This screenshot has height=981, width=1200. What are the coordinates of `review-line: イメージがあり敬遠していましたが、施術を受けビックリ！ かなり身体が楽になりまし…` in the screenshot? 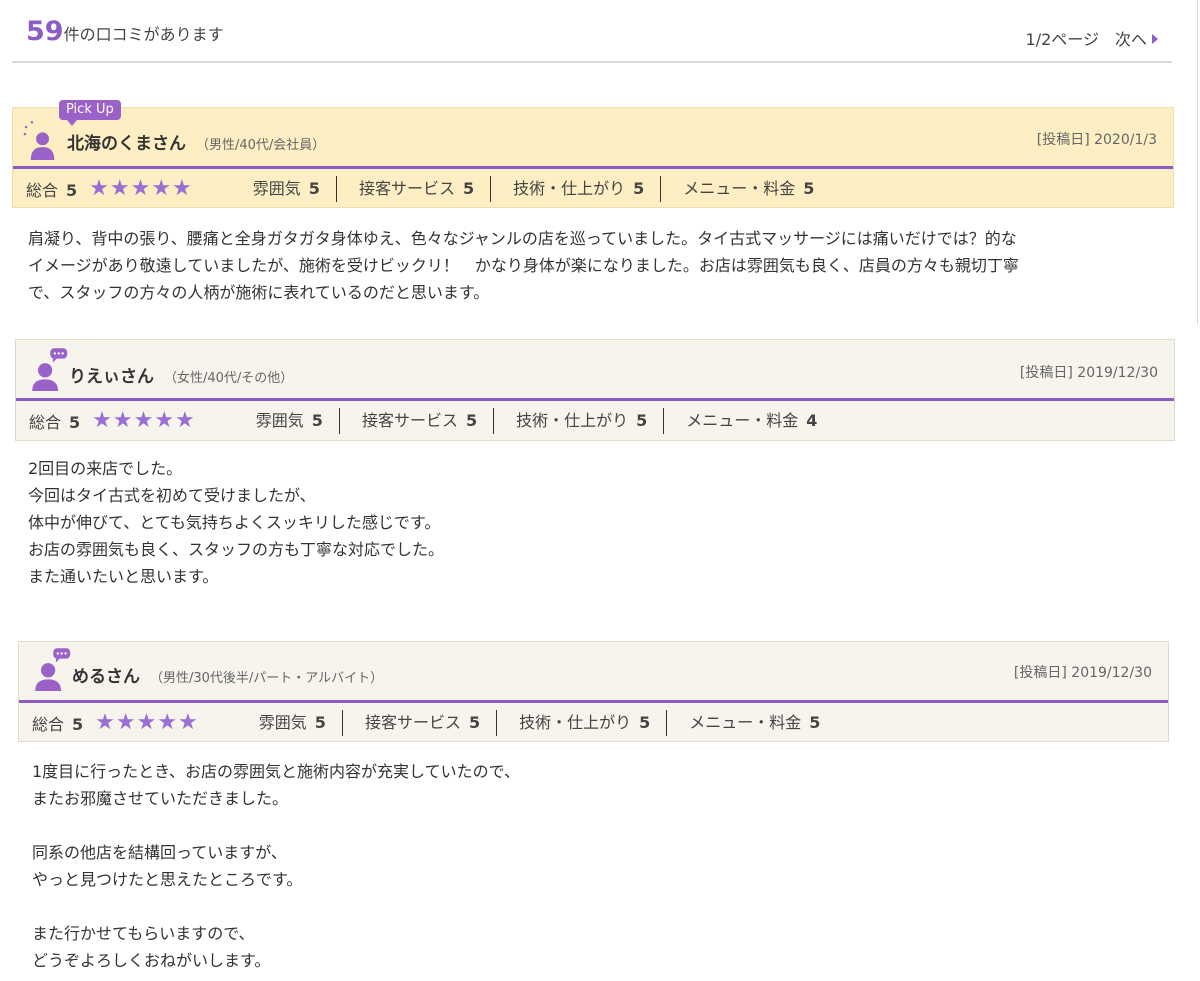 It's located at (523, 265).